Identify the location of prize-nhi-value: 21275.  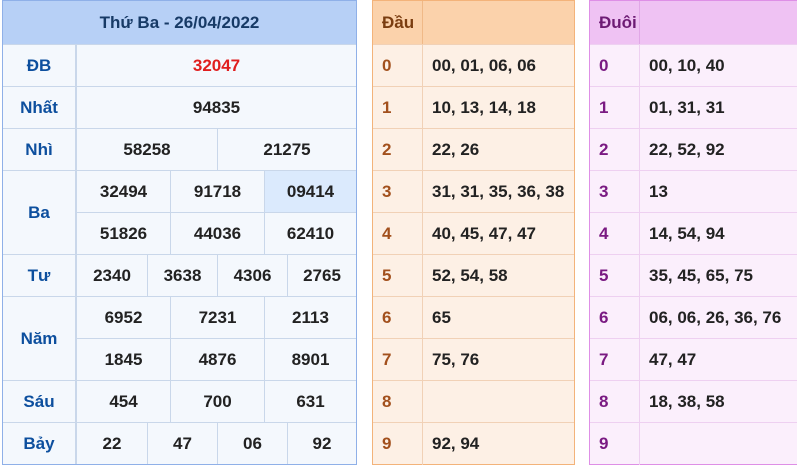
(286, 149).